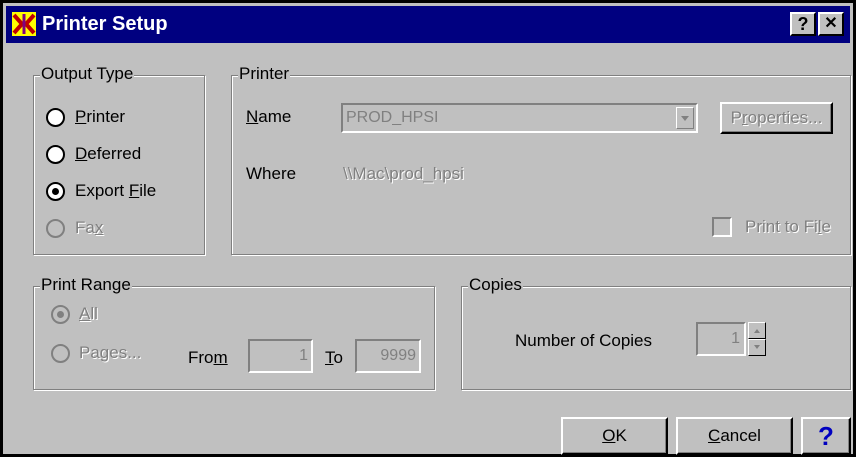 Image resolution: width=862 pixels, height=463 pixels. Describe the element at coordinates (271, 173) in the screenshot. I see `where-label: Where` at that location.